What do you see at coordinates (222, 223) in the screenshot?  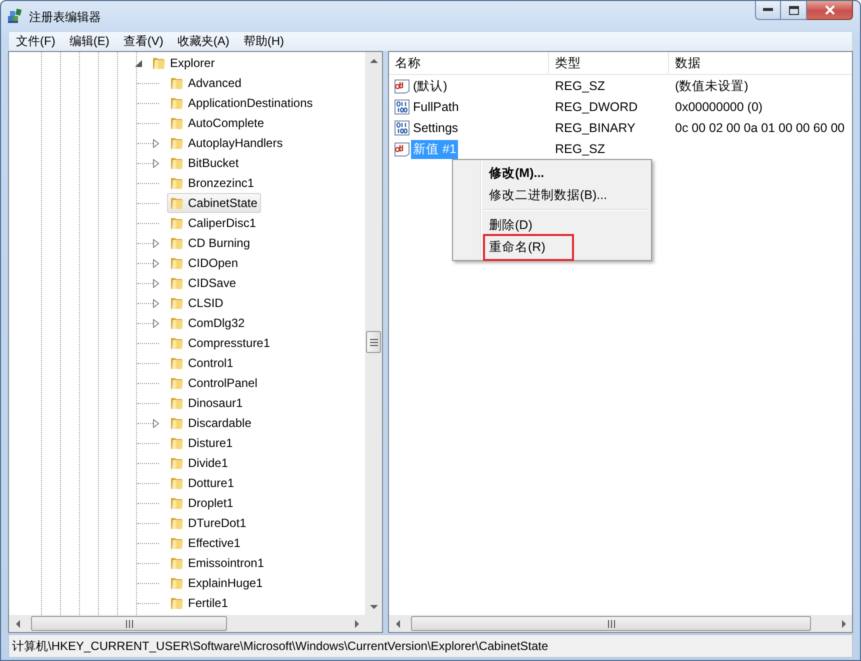 I see `tree-item-label: CaliperDisc1` at bounding box center [222, 223].